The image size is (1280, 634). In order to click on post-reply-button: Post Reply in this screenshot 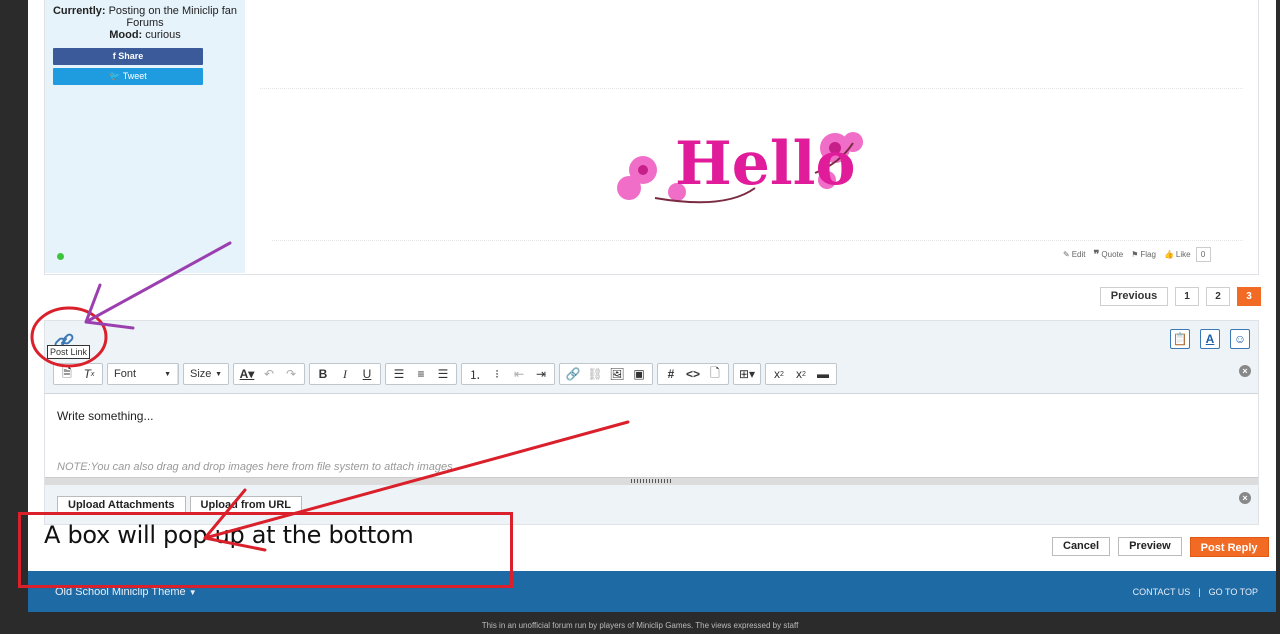, I will do `click(1229, 547)`.